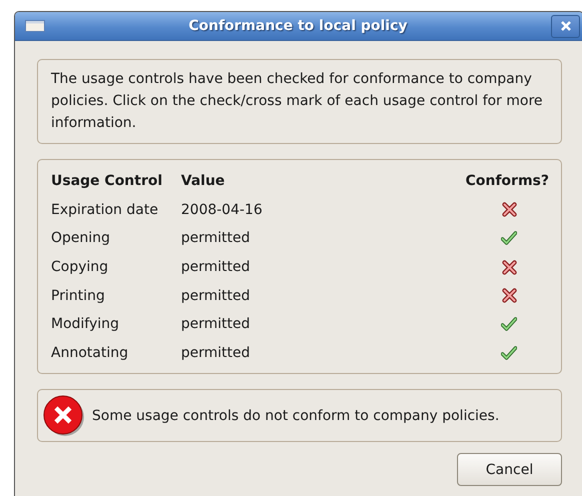 The width and height of the screenshot is (582, 496). I want to click on window-title: Conformance to local policy, so click(298, 26).